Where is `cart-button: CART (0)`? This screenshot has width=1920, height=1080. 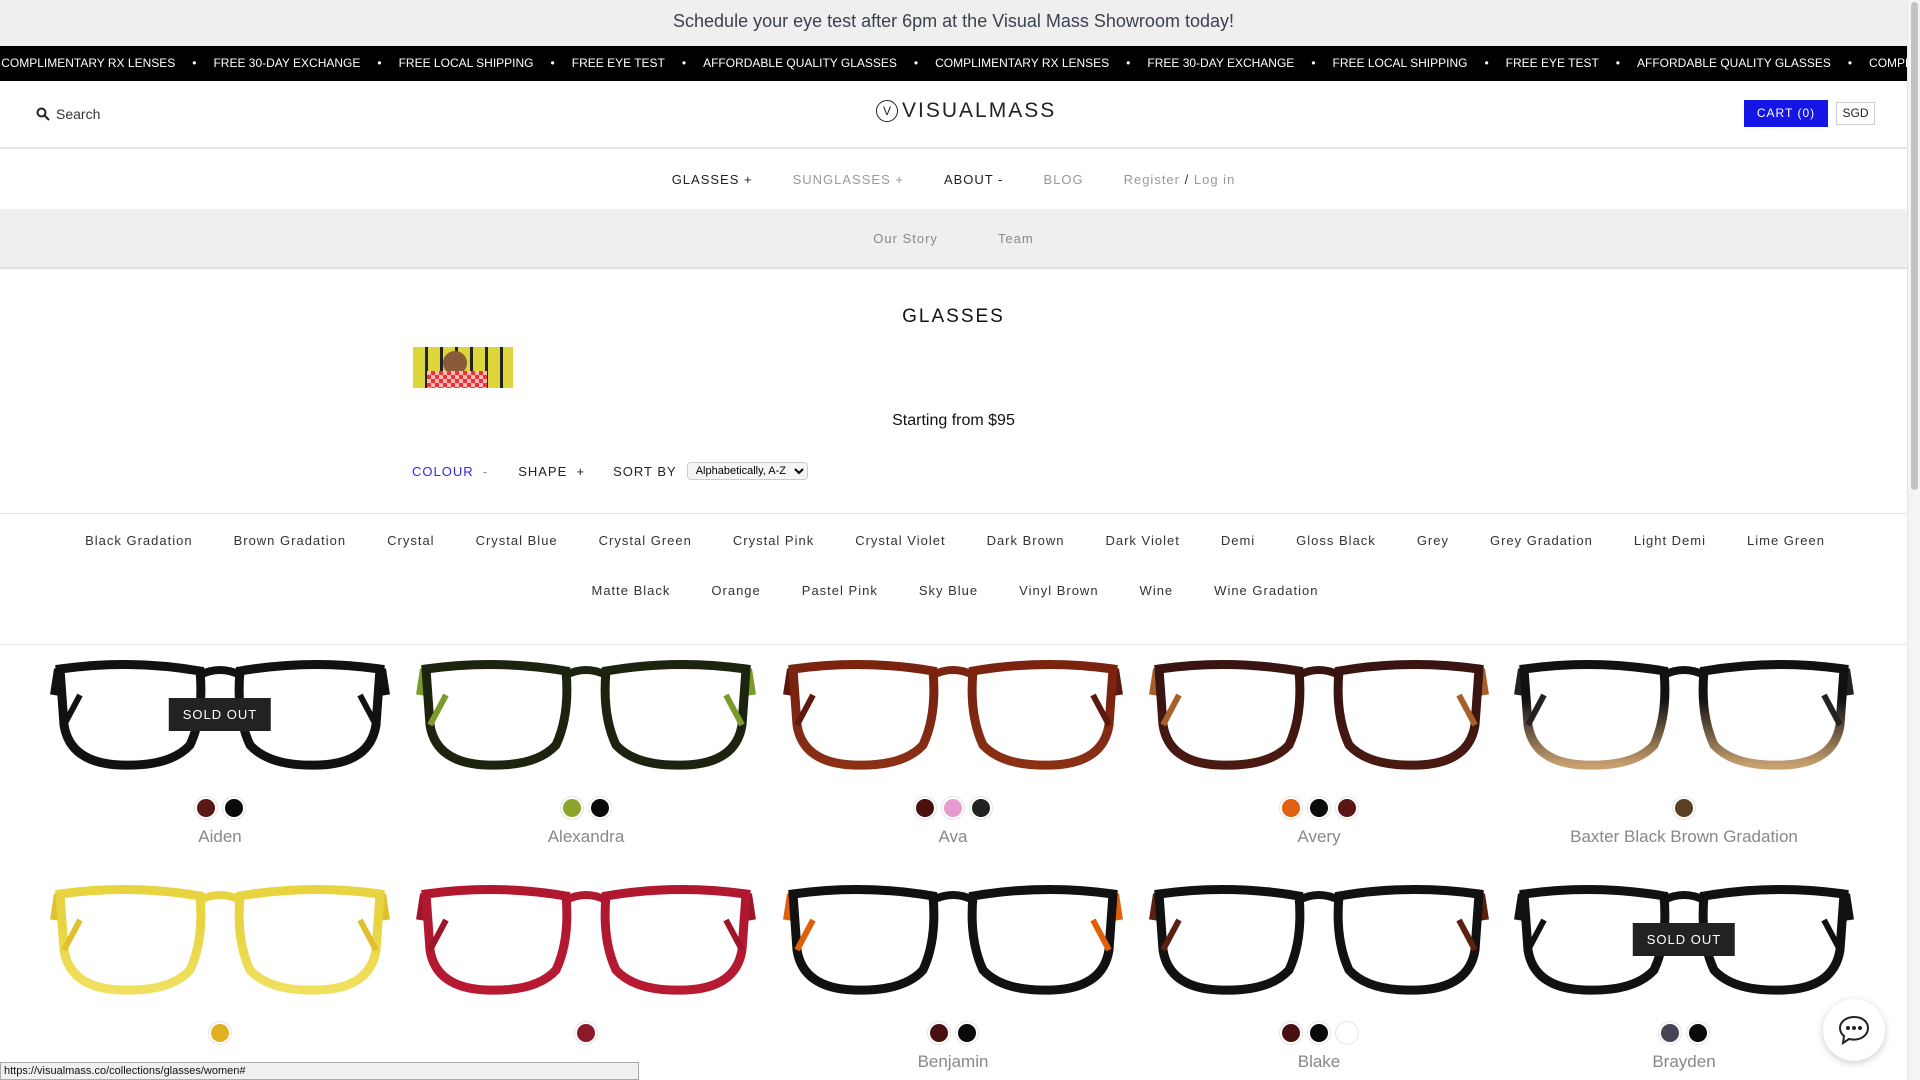 cart-button: CART (0) is located at coordinates (1786, 113).